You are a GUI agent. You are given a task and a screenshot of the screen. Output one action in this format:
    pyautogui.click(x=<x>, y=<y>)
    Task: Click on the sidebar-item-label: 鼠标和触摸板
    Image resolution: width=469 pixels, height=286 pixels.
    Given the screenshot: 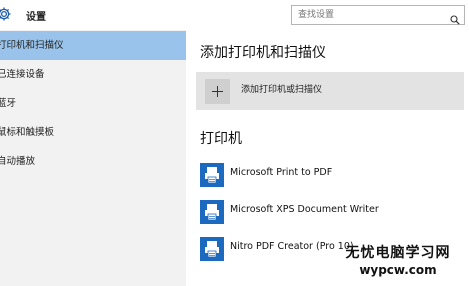 What is the action you would take?
    pyautogui.click(x=27, y=132)
    